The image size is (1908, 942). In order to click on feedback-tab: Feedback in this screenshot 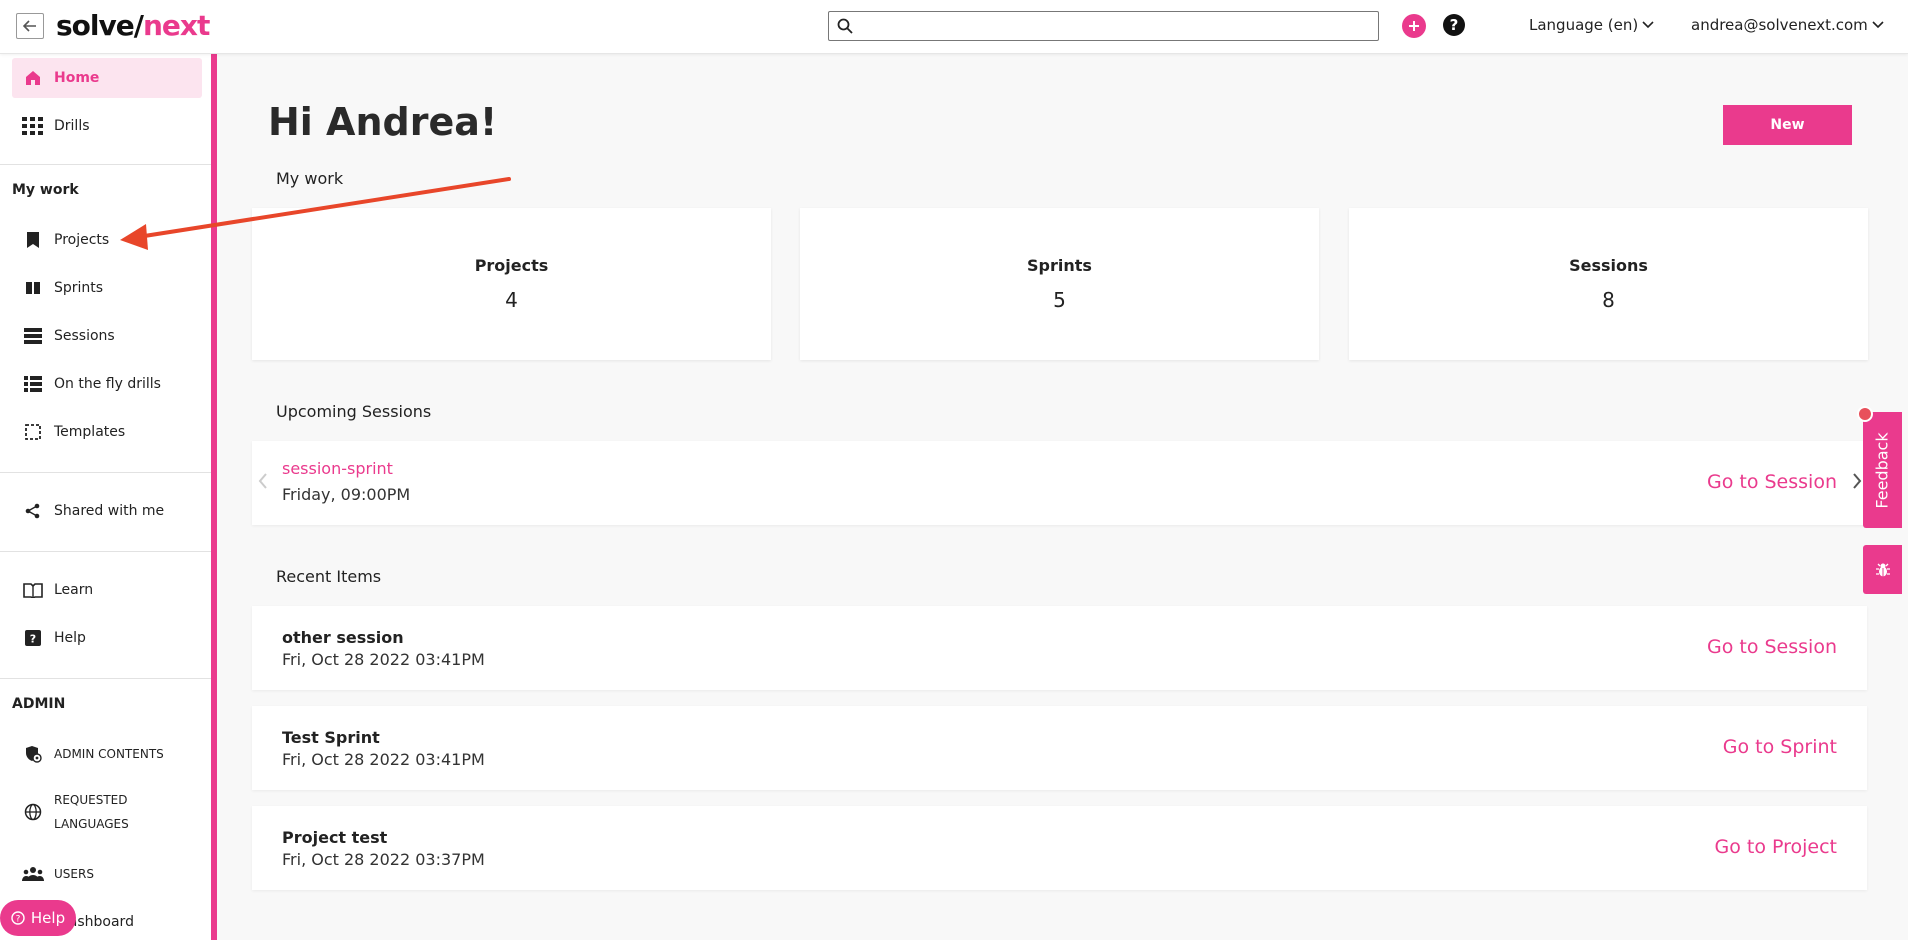, I will do `click(1882, 470)`.